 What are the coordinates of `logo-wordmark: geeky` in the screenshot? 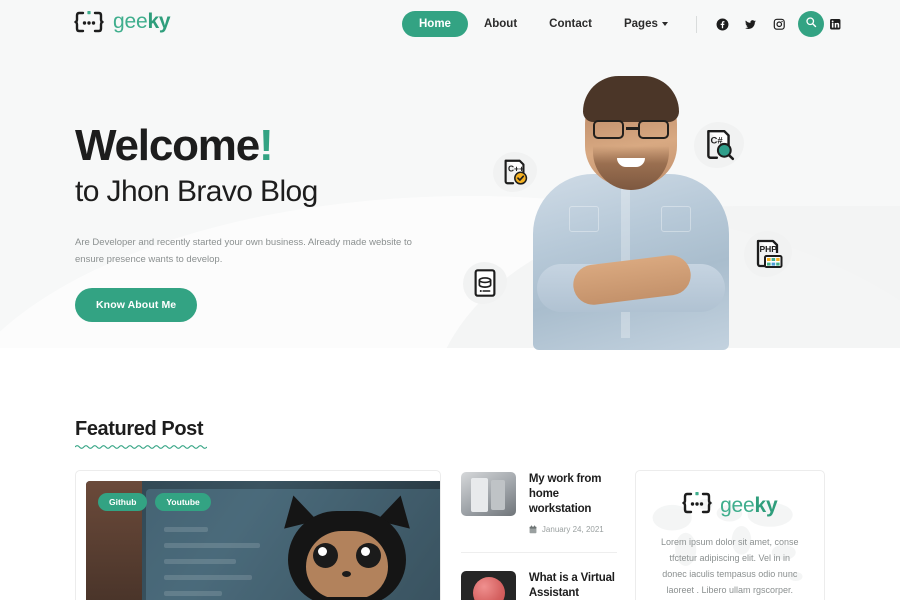 It's located at (142, 22).